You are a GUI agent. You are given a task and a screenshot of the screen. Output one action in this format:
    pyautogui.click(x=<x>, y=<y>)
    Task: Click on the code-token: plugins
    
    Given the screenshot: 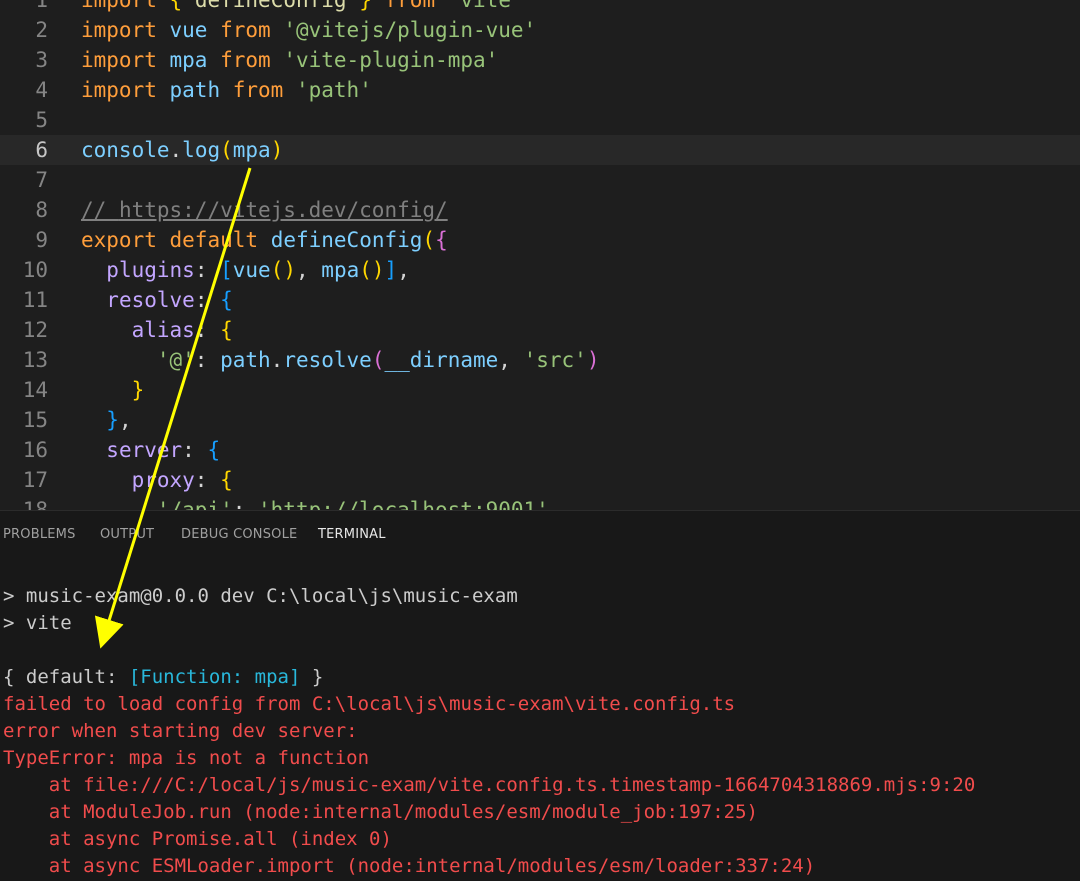 What is the action you would take?
    pyautogui.click(x=150, y=270)
    